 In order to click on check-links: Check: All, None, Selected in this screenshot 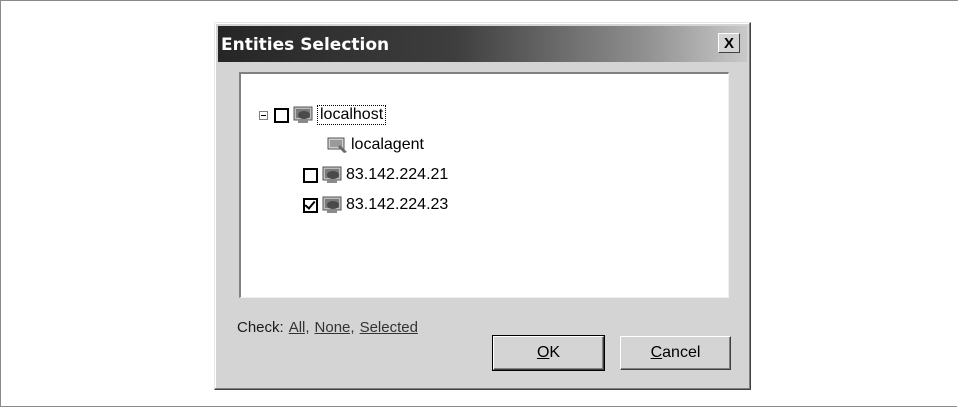, I will do `click(327, 327)`.